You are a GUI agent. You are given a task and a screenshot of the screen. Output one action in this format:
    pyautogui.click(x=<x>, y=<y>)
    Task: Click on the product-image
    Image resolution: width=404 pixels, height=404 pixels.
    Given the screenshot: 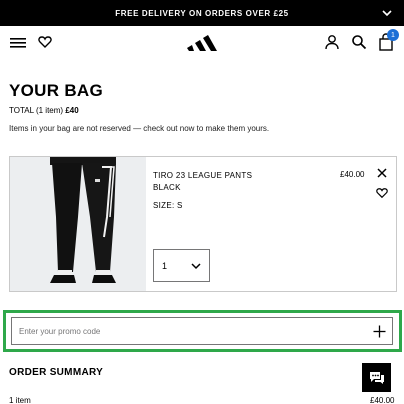 What is the action you would take?
    pyautogui.click(x=78, y=224)
    